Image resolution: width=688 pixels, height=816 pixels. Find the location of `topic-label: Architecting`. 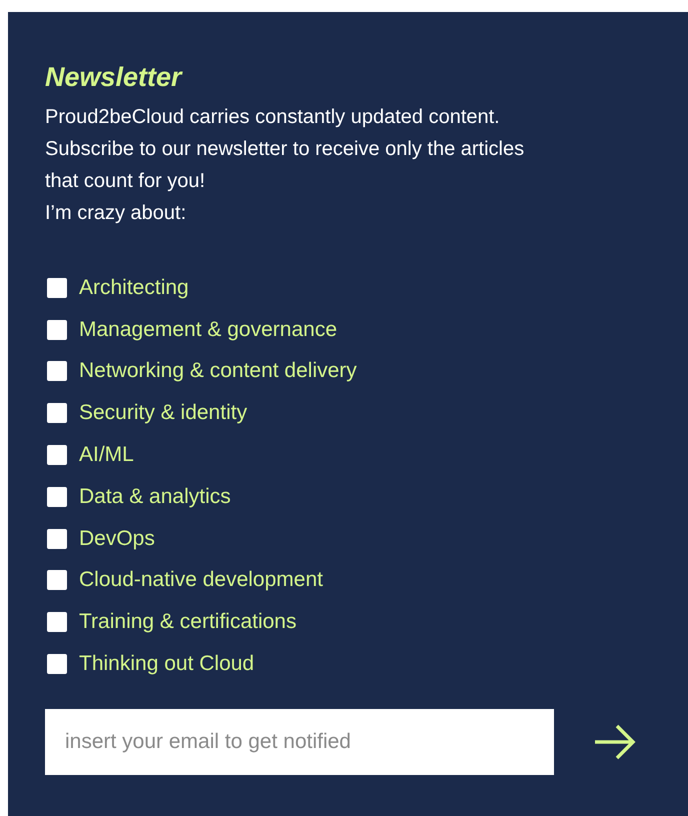

topic-label: Architecting is located at coordinates (134, 288).